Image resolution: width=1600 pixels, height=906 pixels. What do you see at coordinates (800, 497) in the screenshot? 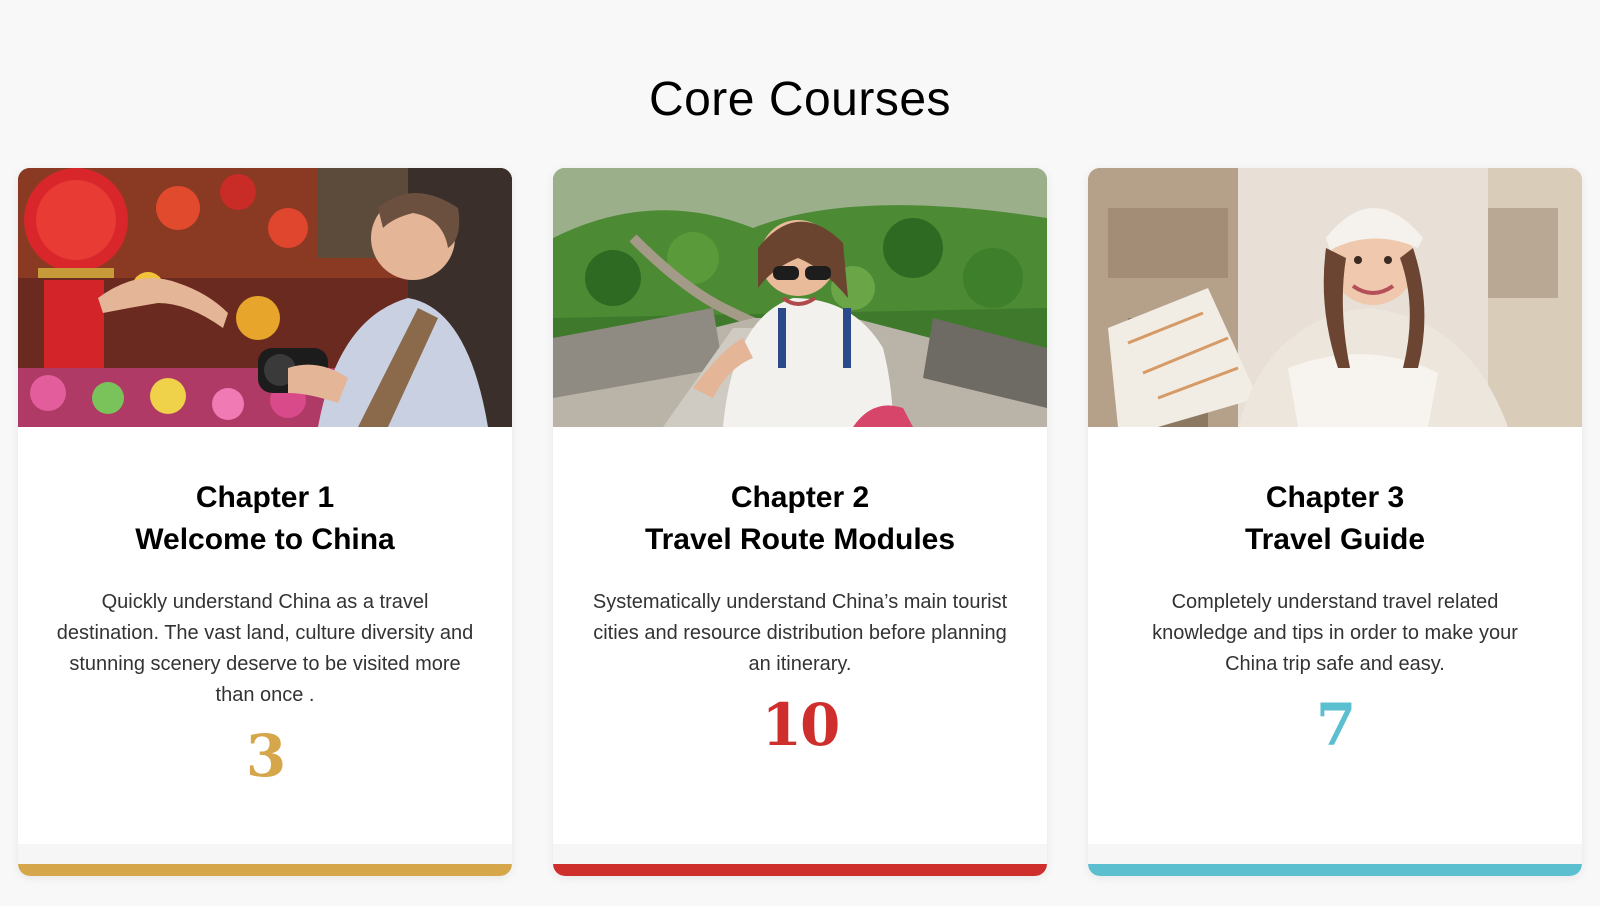
I see `card-chapter-label: Chapter 2` at bounding box center [800, 497].